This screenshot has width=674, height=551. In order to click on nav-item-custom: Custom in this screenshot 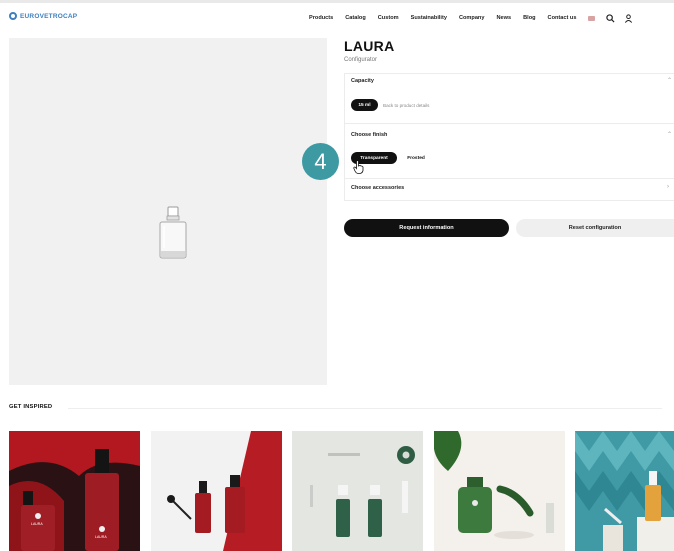, I will do `click(388, 18)`.